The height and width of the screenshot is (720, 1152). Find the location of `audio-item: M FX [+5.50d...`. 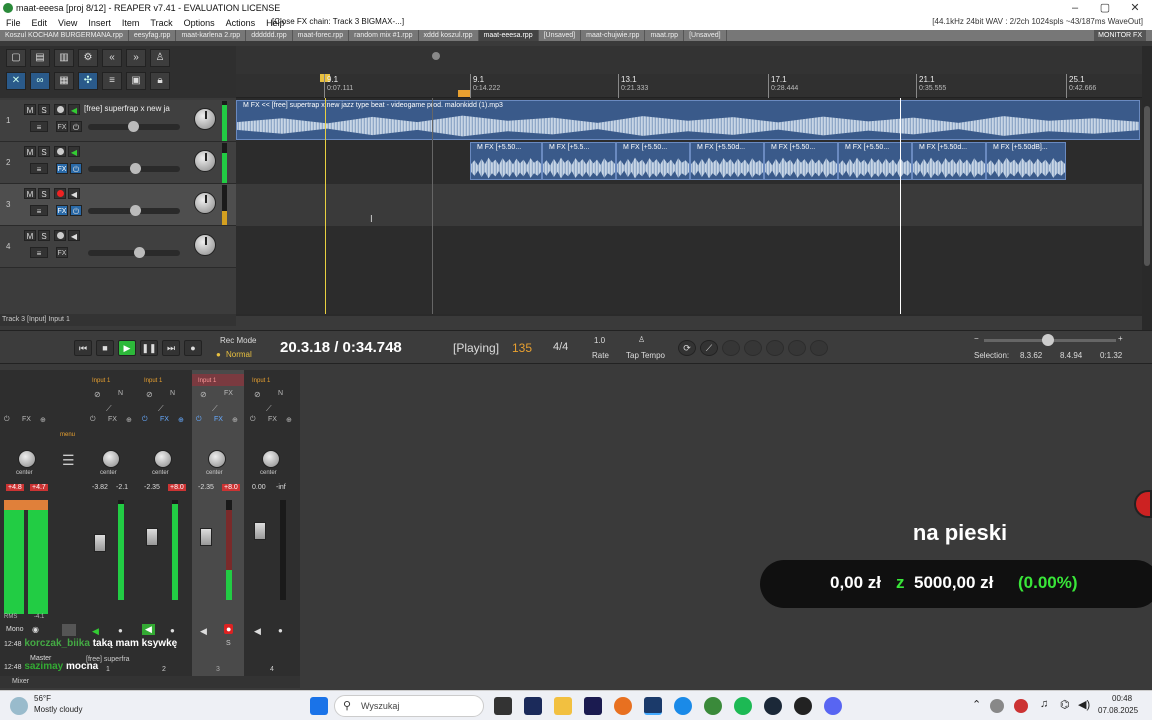

audio-item: M FX [+5.50d... is located at coordinates (949, 161).